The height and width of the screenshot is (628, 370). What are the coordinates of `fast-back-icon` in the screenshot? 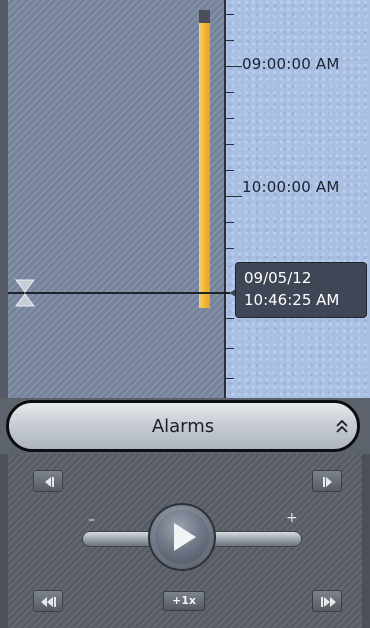 It's located at (48, 602).